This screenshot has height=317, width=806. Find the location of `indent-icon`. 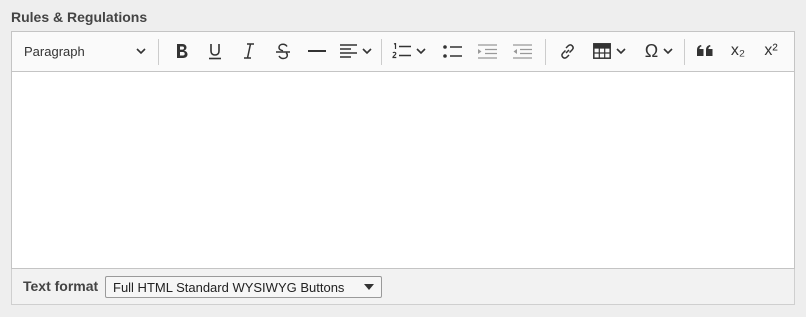

indent-icon is located at coordinates (487, 51).